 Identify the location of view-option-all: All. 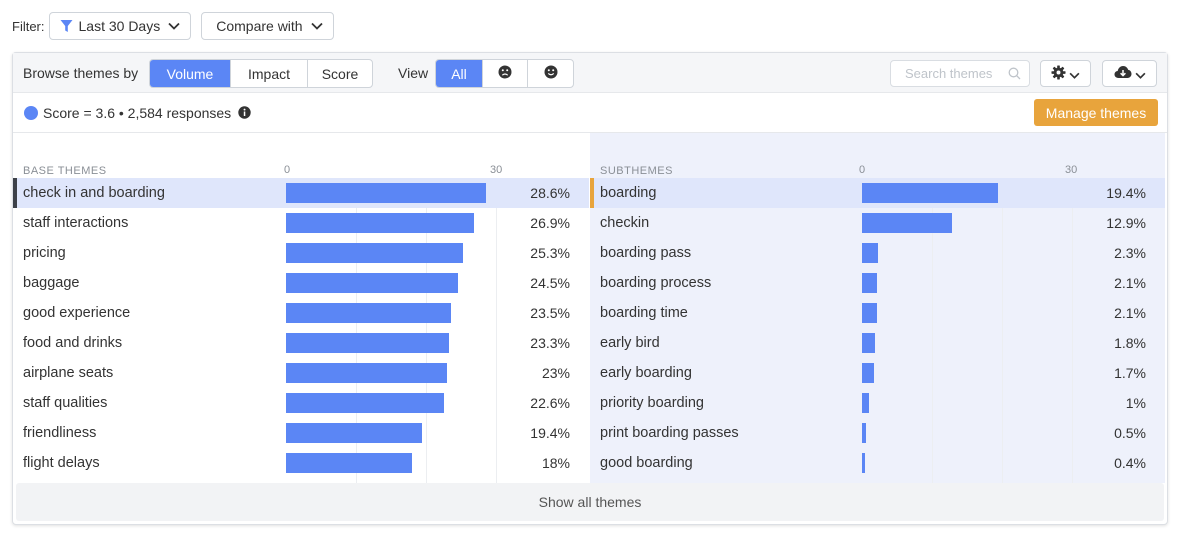
(459, 73).